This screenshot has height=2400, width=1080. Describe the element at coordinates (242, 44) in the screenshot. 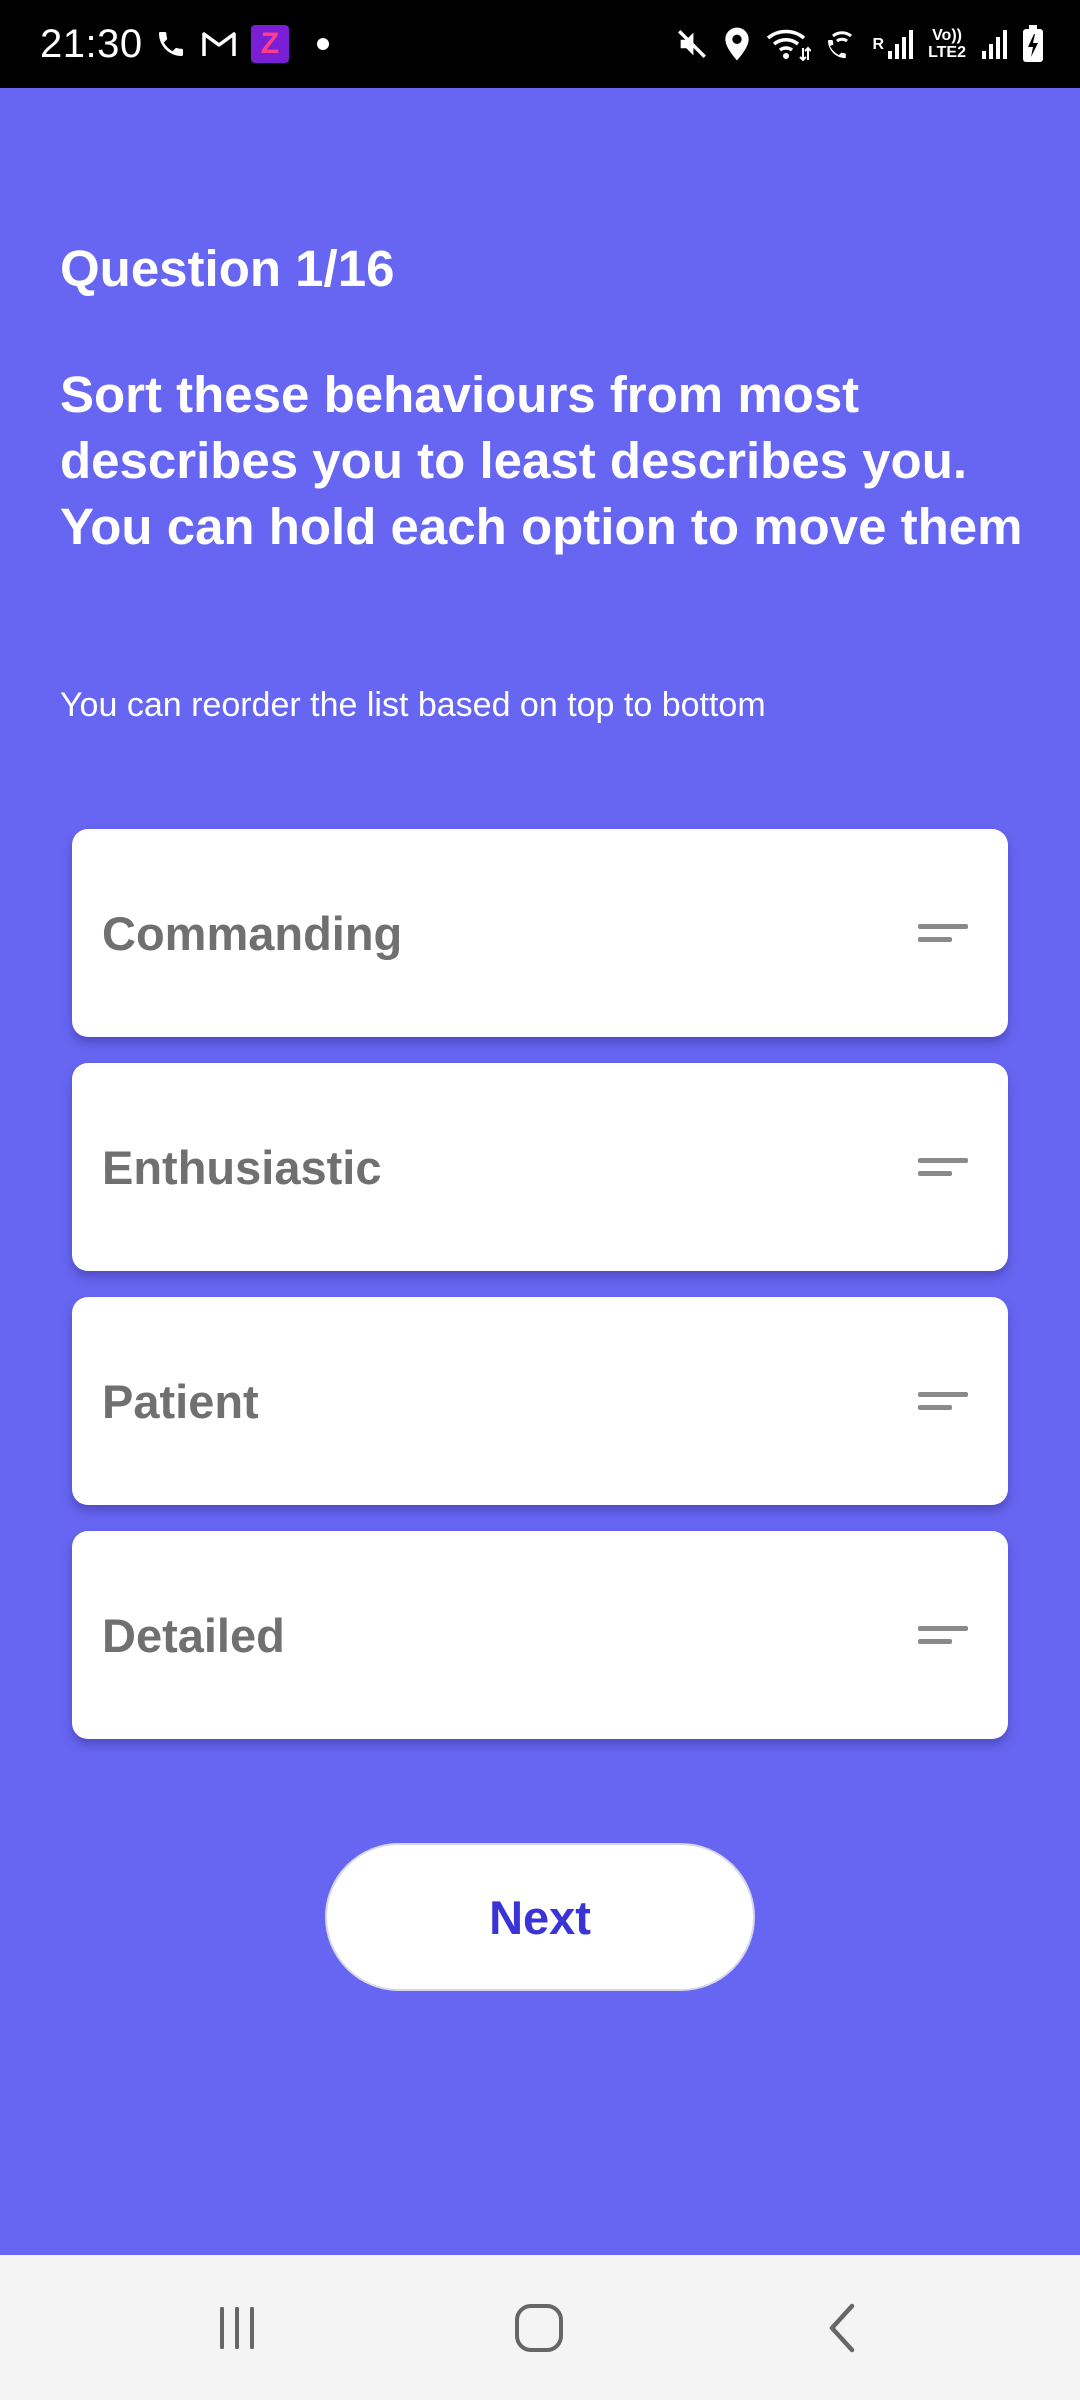

I see `notification-icons: Z` at that location.